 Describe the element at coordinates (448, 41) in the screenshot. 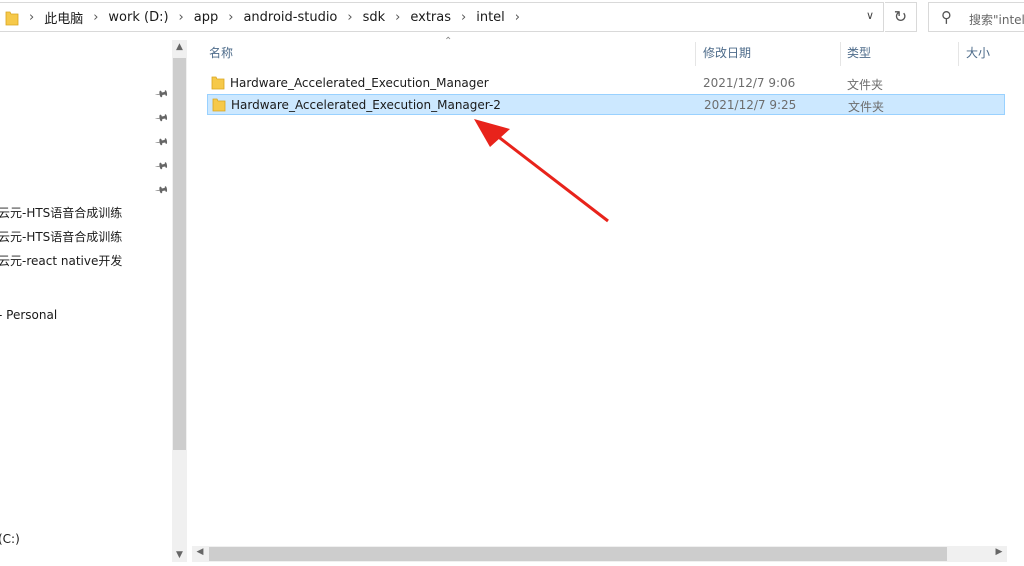

I see `sort-caret-icon: ⌃` at that location.